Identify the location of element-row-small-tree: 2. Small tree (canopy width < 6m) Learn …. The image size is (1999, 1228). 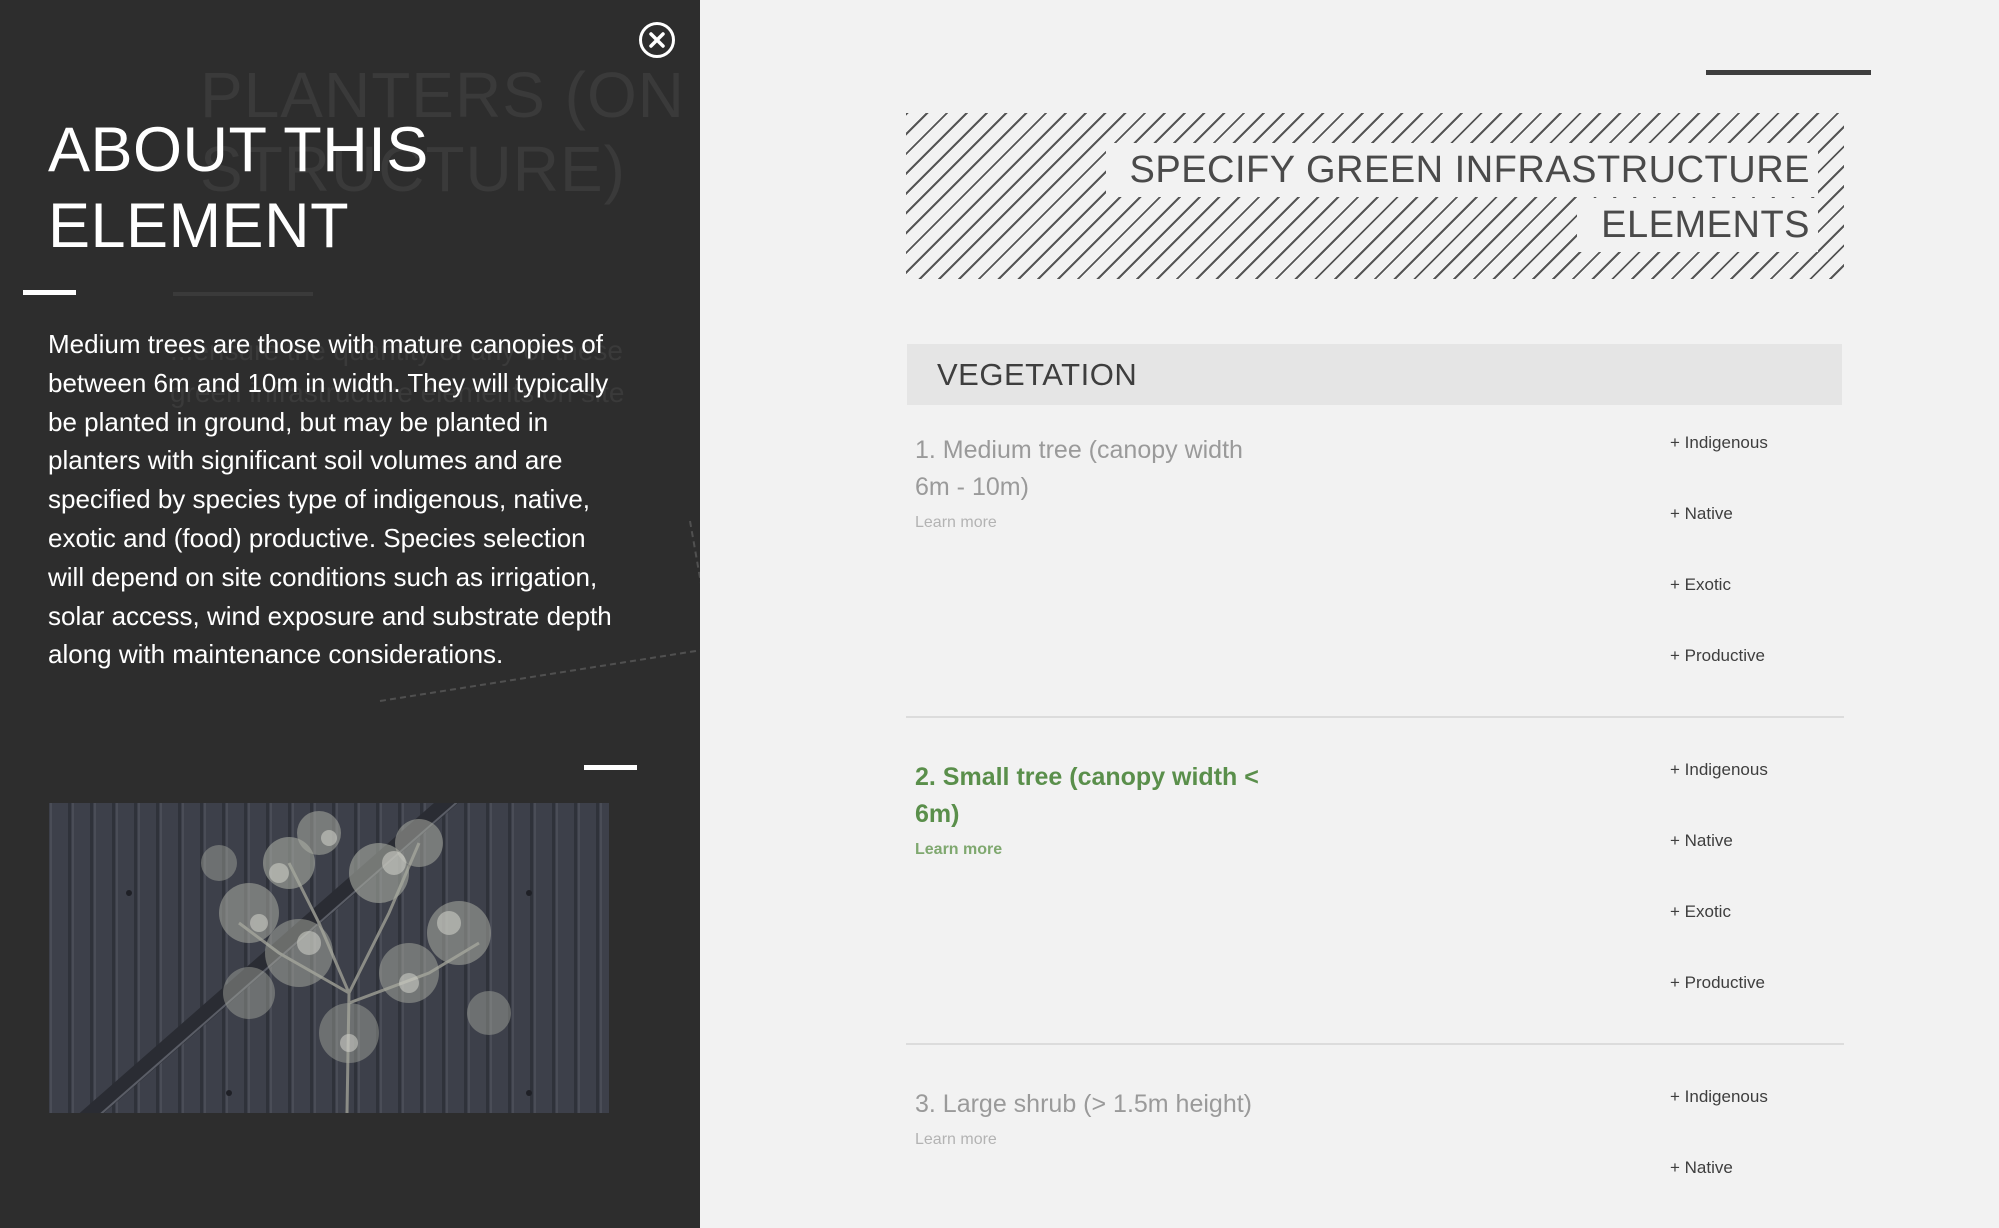
(1375, 899).